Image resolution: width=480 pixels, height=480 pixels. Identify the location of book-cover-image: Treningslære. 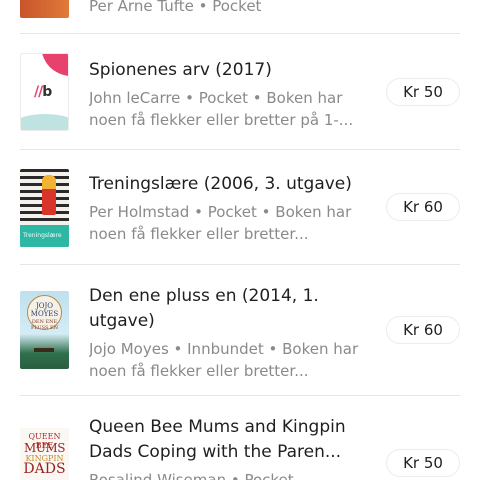
(44, 208).